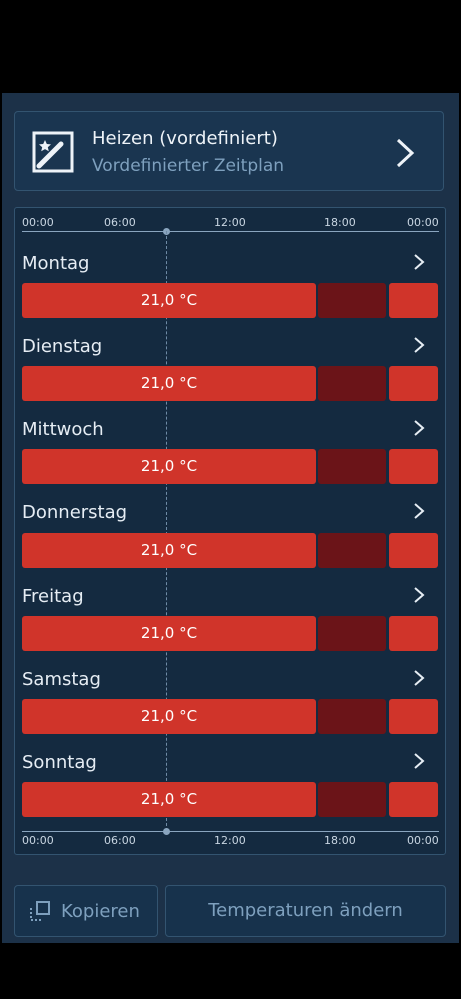 Image resolution: width=461 pixels, height=999 pixels. What do you see at coordinates (100, 911) in the screenshot?
I see `copy-button-label: Kopieren` at bounding box center [100, 911].